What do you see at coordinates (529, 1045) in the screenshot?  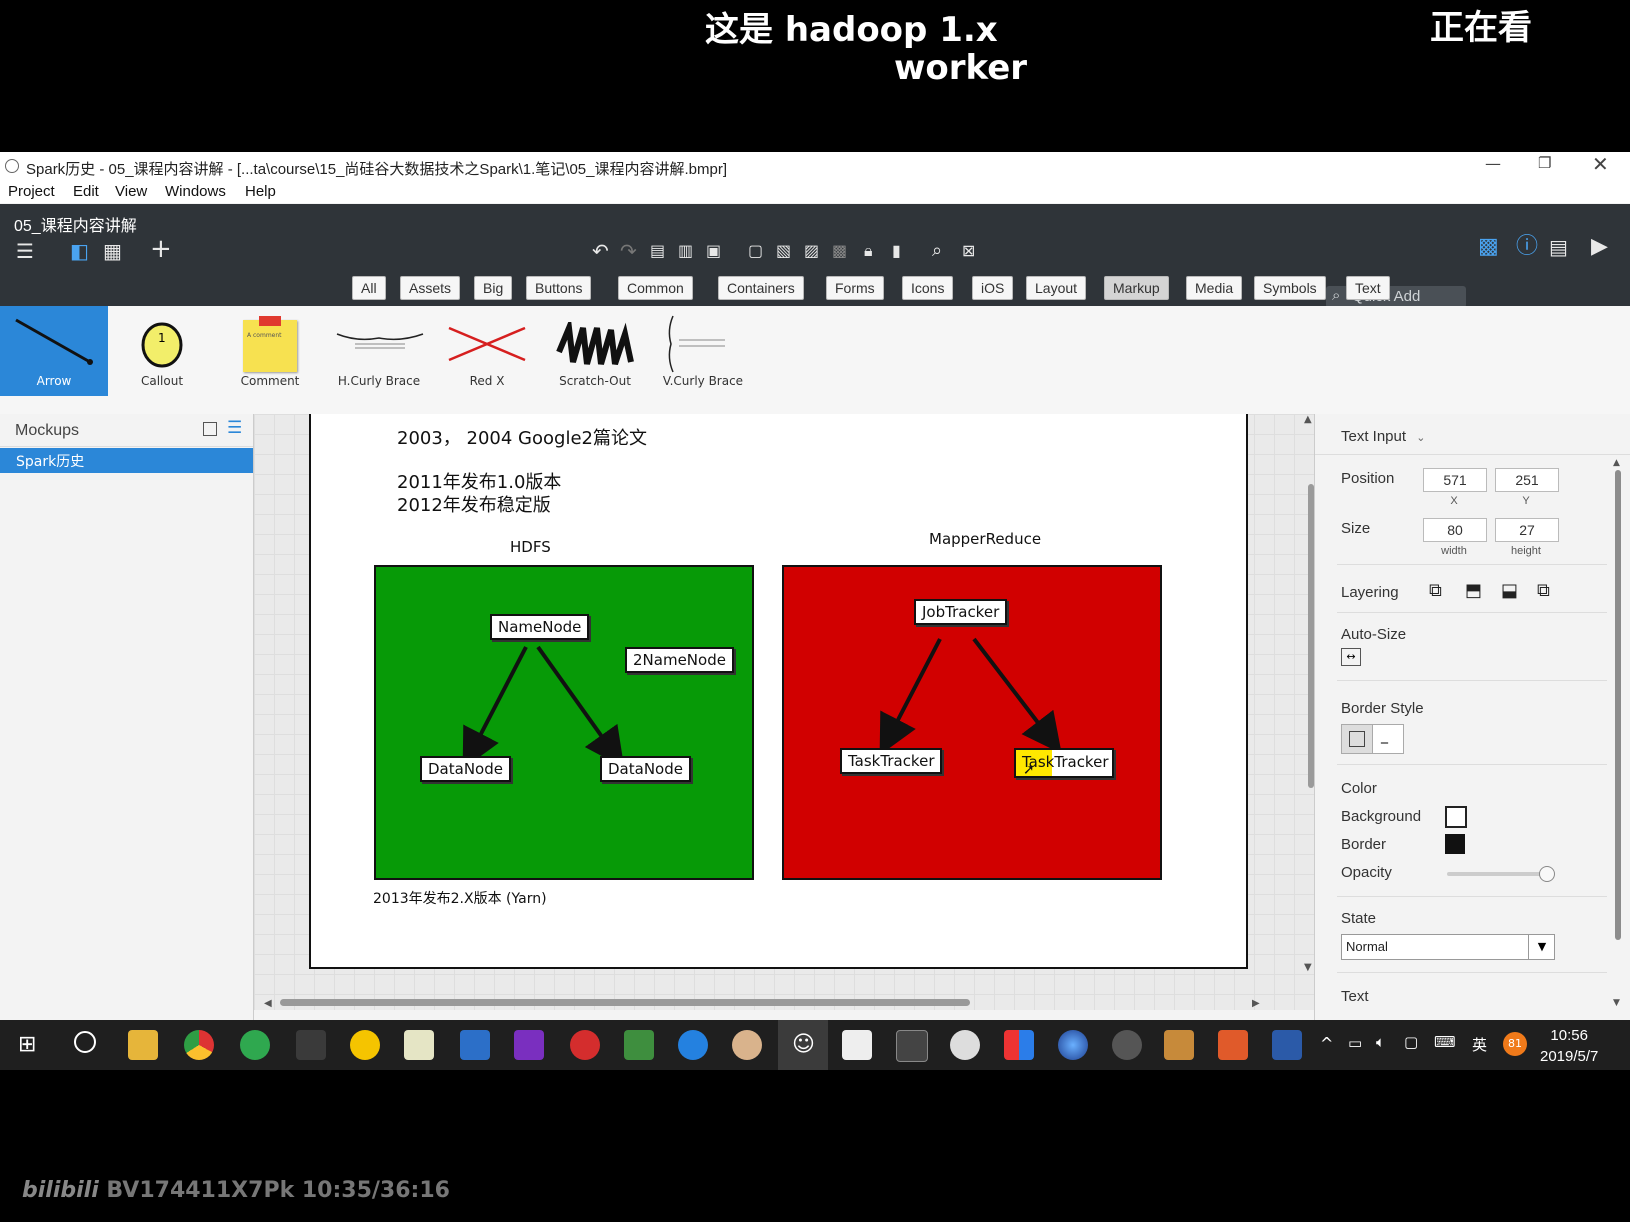 I see `intellij-icon` at bounding box center [529, 1045].